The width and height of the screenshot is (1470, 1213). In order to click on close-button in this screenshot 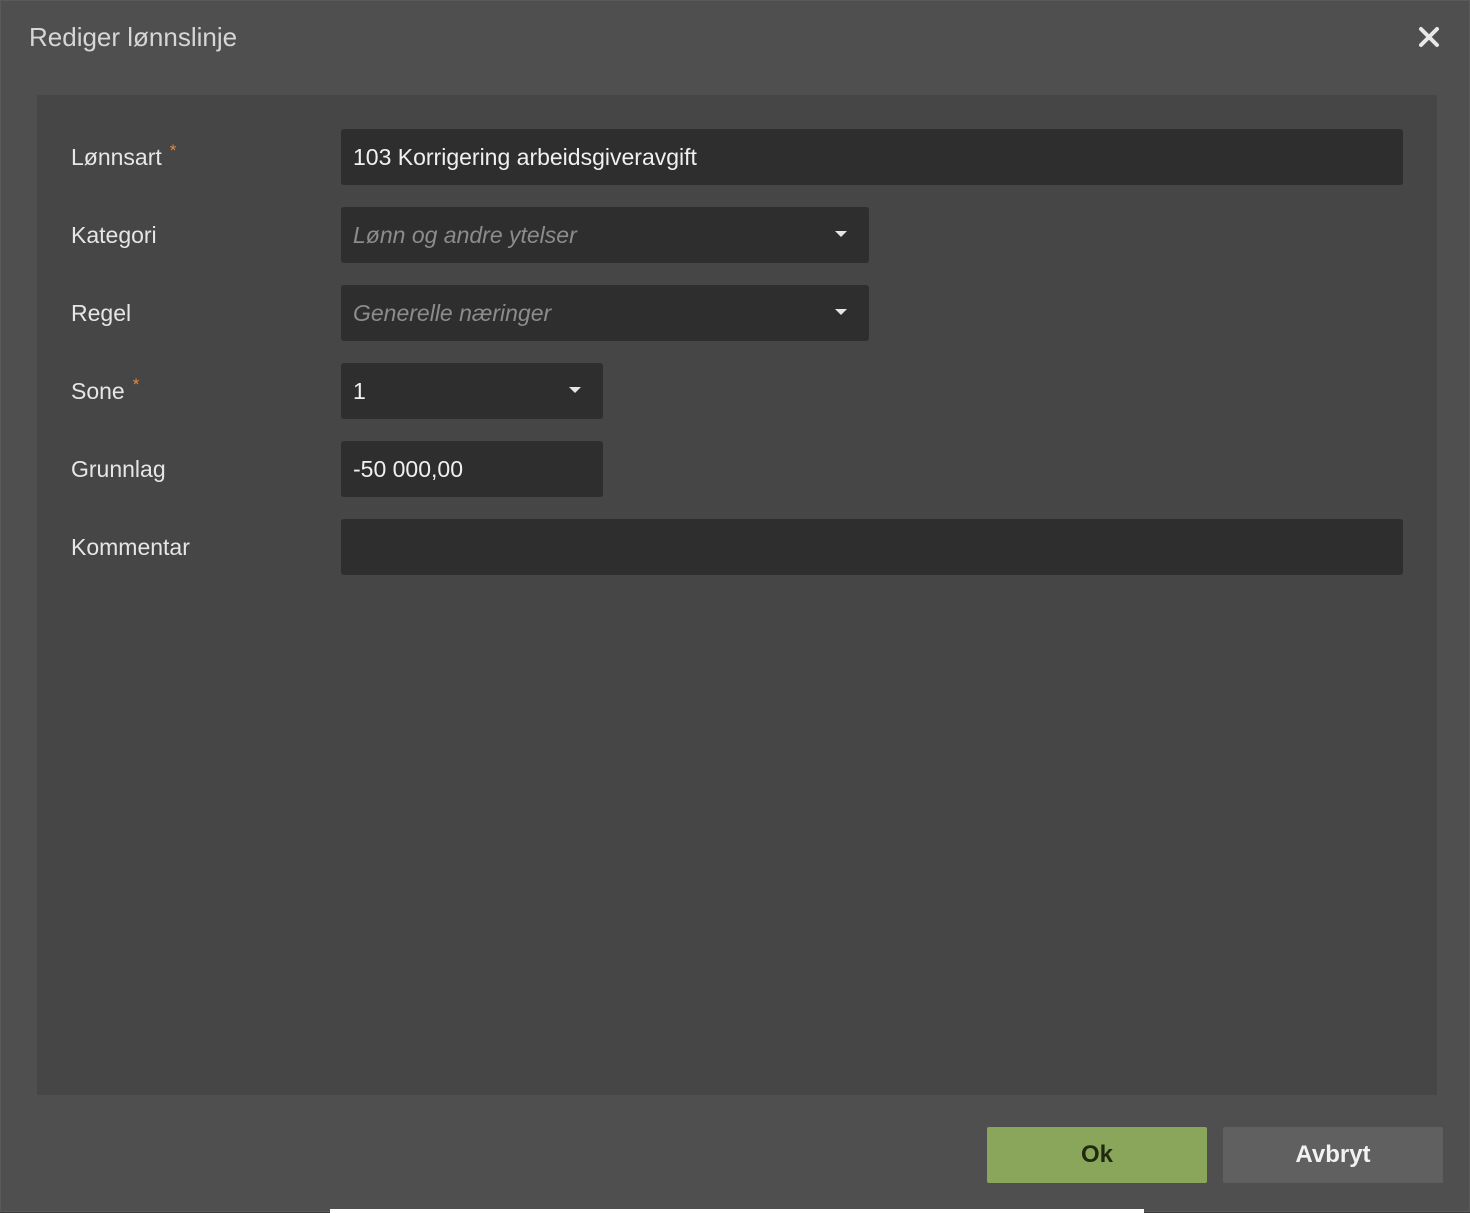, I will do `click(1429, 37)`.